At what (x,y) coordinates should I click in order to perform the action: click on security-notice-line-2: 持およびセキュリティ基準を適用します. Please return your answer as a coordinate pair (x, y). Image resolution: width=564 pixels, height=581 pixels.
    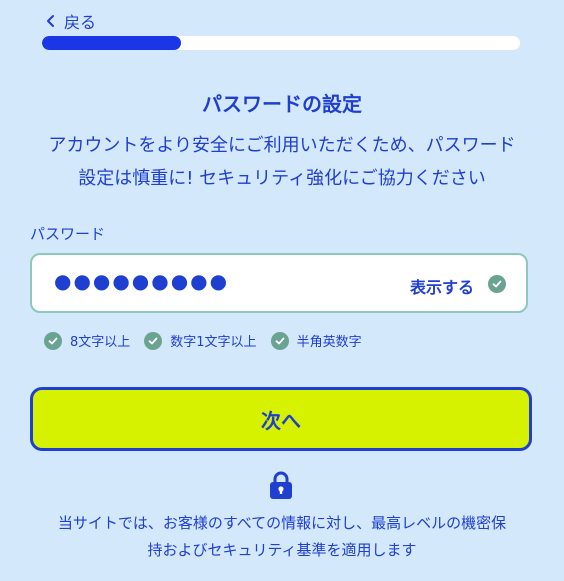
    Looking at the image, I should click on (282, 550).